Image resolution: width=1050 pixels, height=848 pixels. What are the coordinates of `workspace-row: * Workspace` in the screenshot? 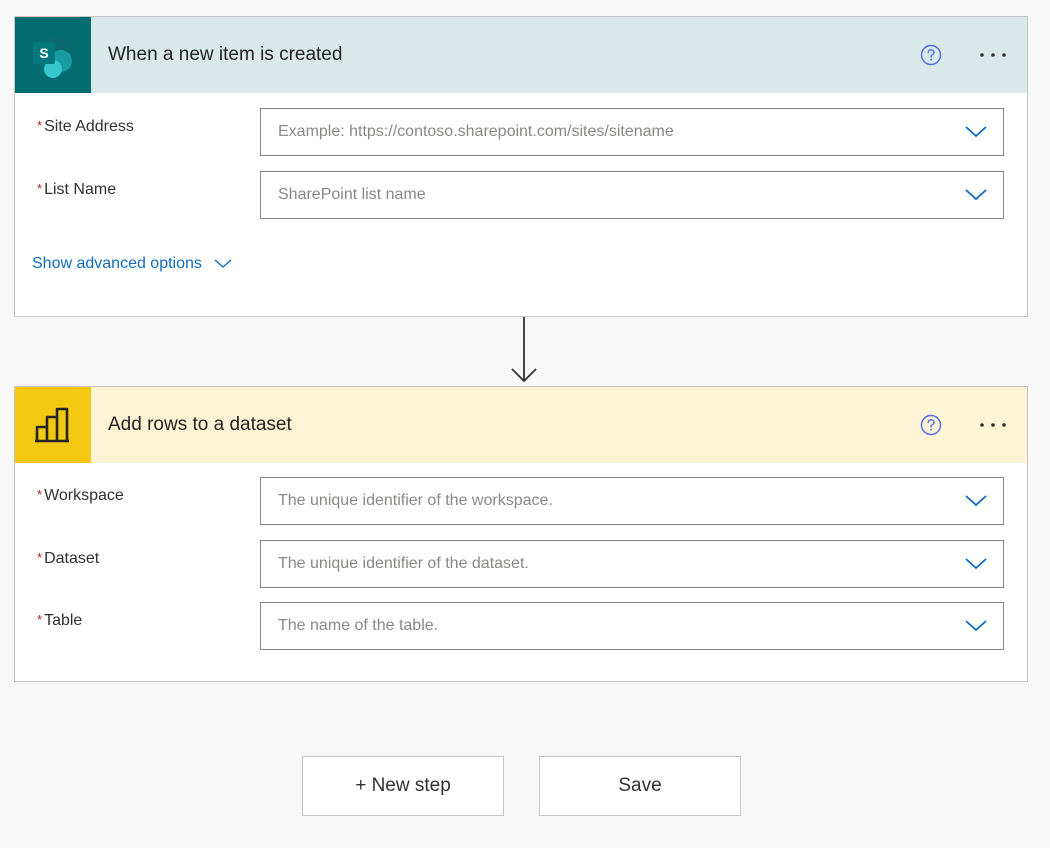 It's located at (521, 501).